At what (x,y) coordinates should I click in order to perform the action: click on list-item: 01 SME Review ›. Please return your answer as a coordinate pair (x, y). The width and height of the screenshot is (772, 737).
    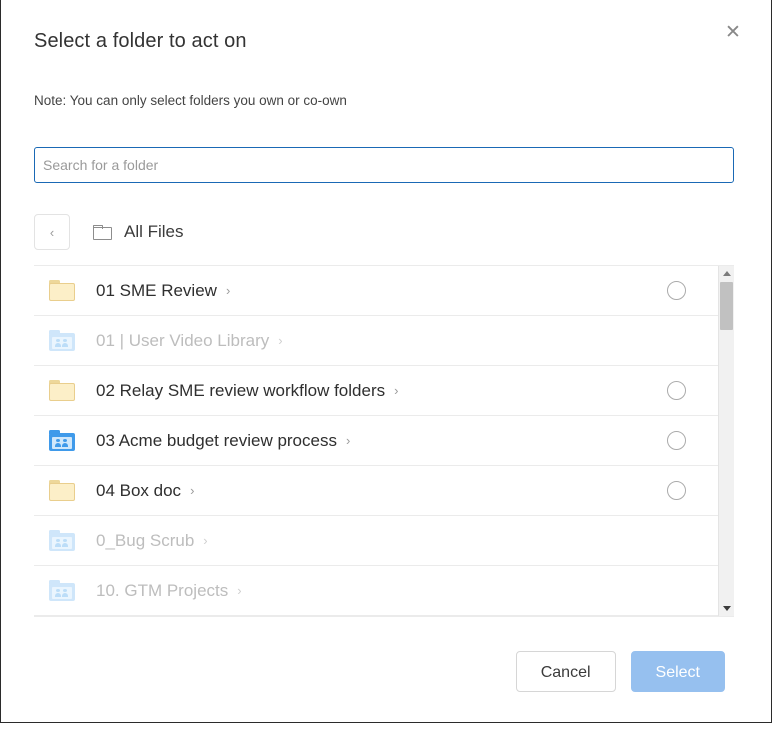
    Looking at the image, I should click on (376, 291).